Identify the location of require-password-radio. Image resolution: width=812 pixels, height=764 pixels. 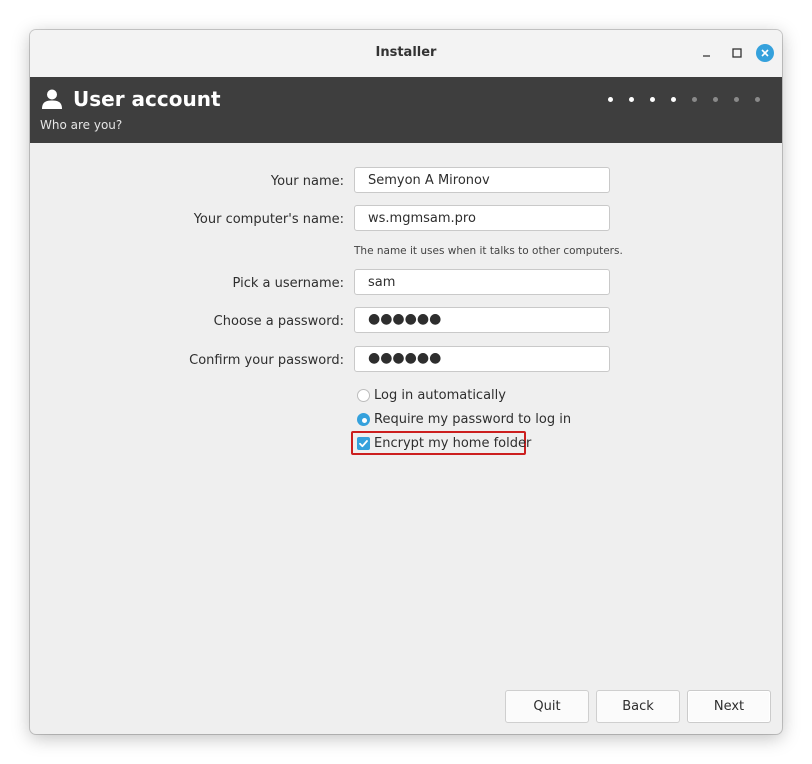
(363, 419).